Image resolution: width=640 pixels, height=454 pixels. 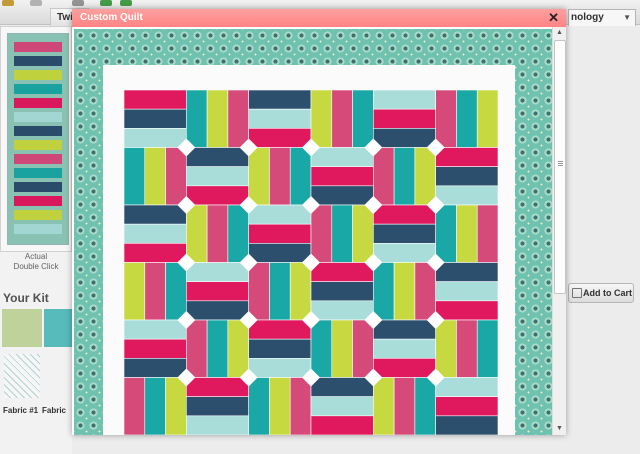 I want to click on dialog-header: Custom Quilt ✕, so click(x=319, y=18).